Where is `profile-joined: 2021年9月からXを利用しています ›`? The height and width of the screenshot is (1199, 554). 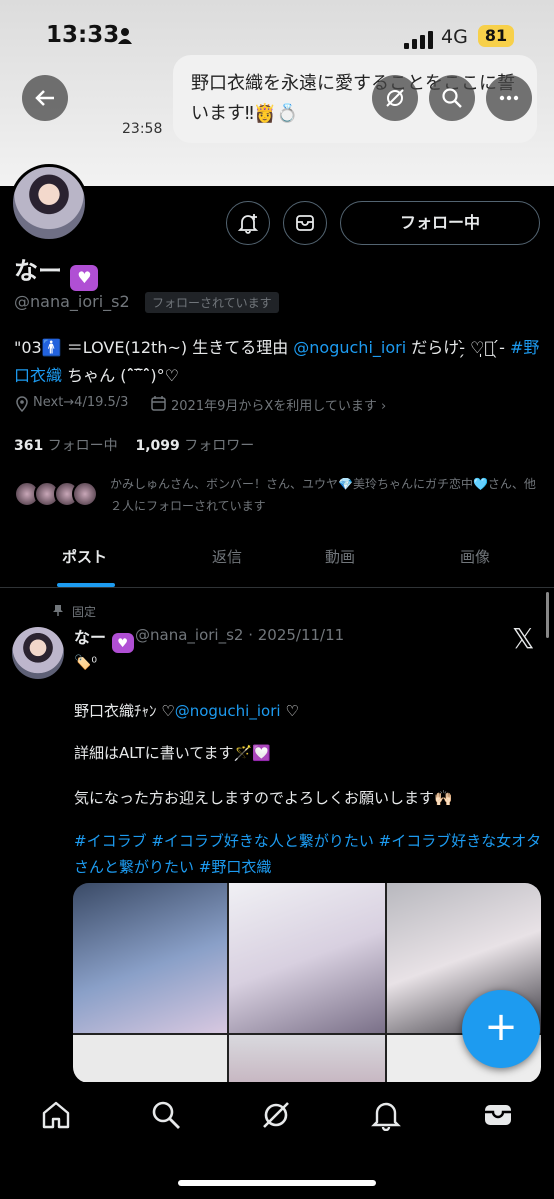
profile-joined: 2021年9月からXを利用しています › is located at coordinates (279, 406).